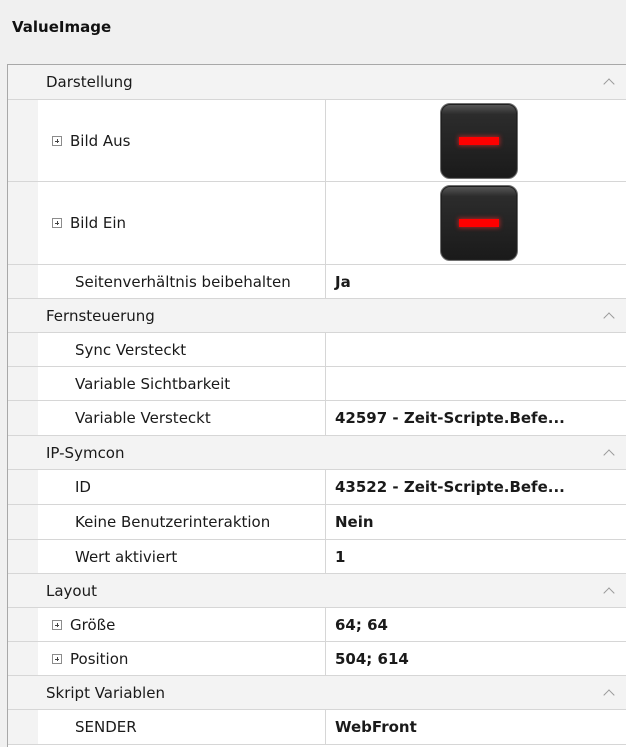  I want to click on category-skript-variablen: Skript Variablen, so click(317, 693).